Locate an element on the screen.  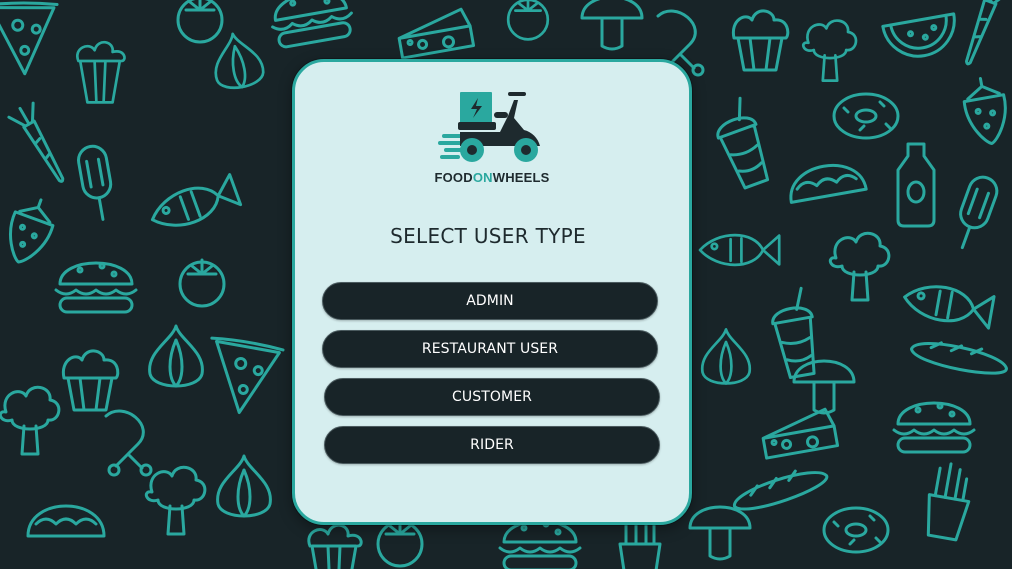
logo-word-on: ON is located at coordinates (482, 177).